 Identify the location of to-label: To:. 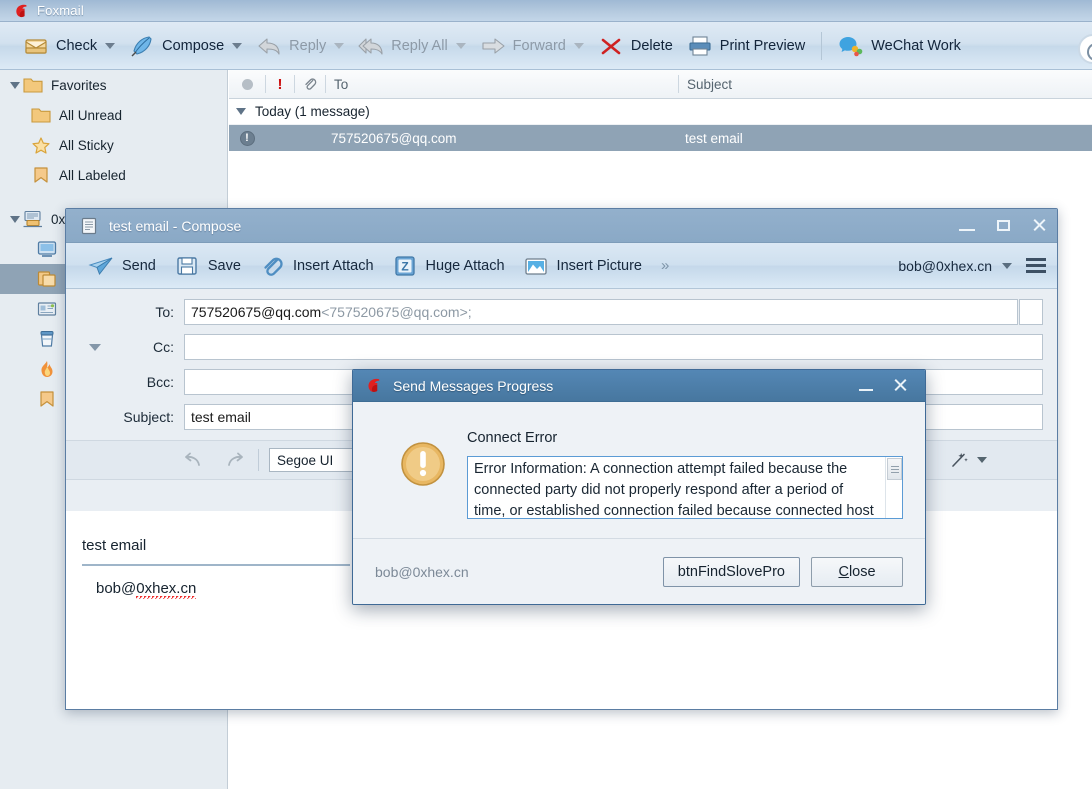
(164, 312).